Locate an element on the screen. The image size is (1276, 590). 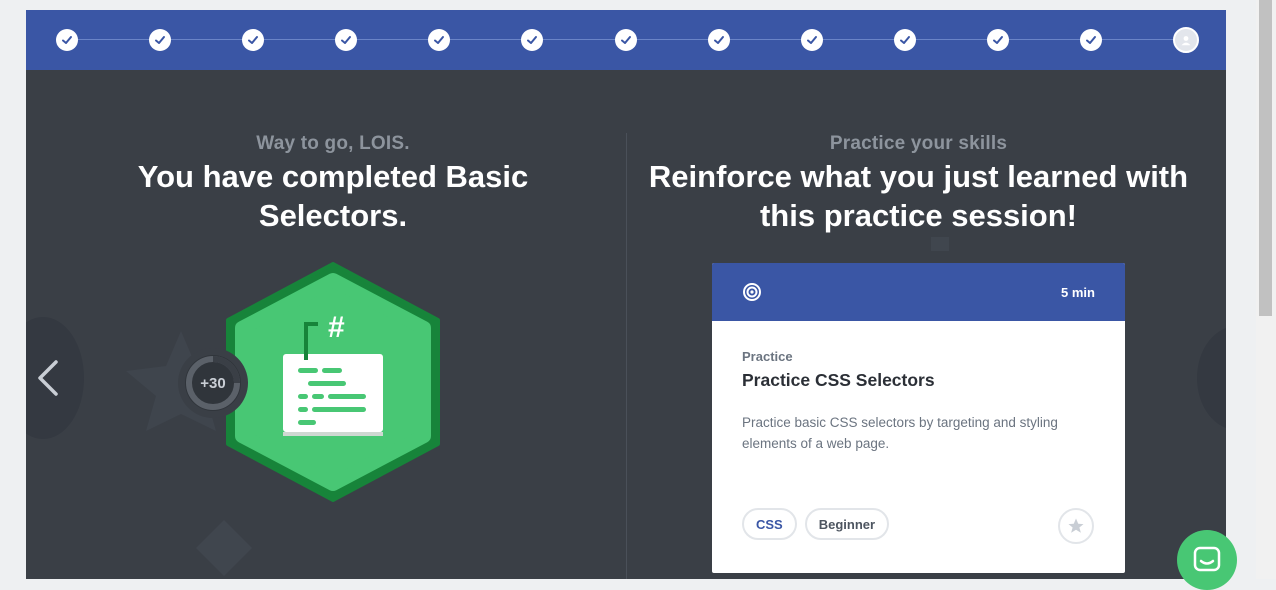
favorite-button is located at coordinates (1076, 526).